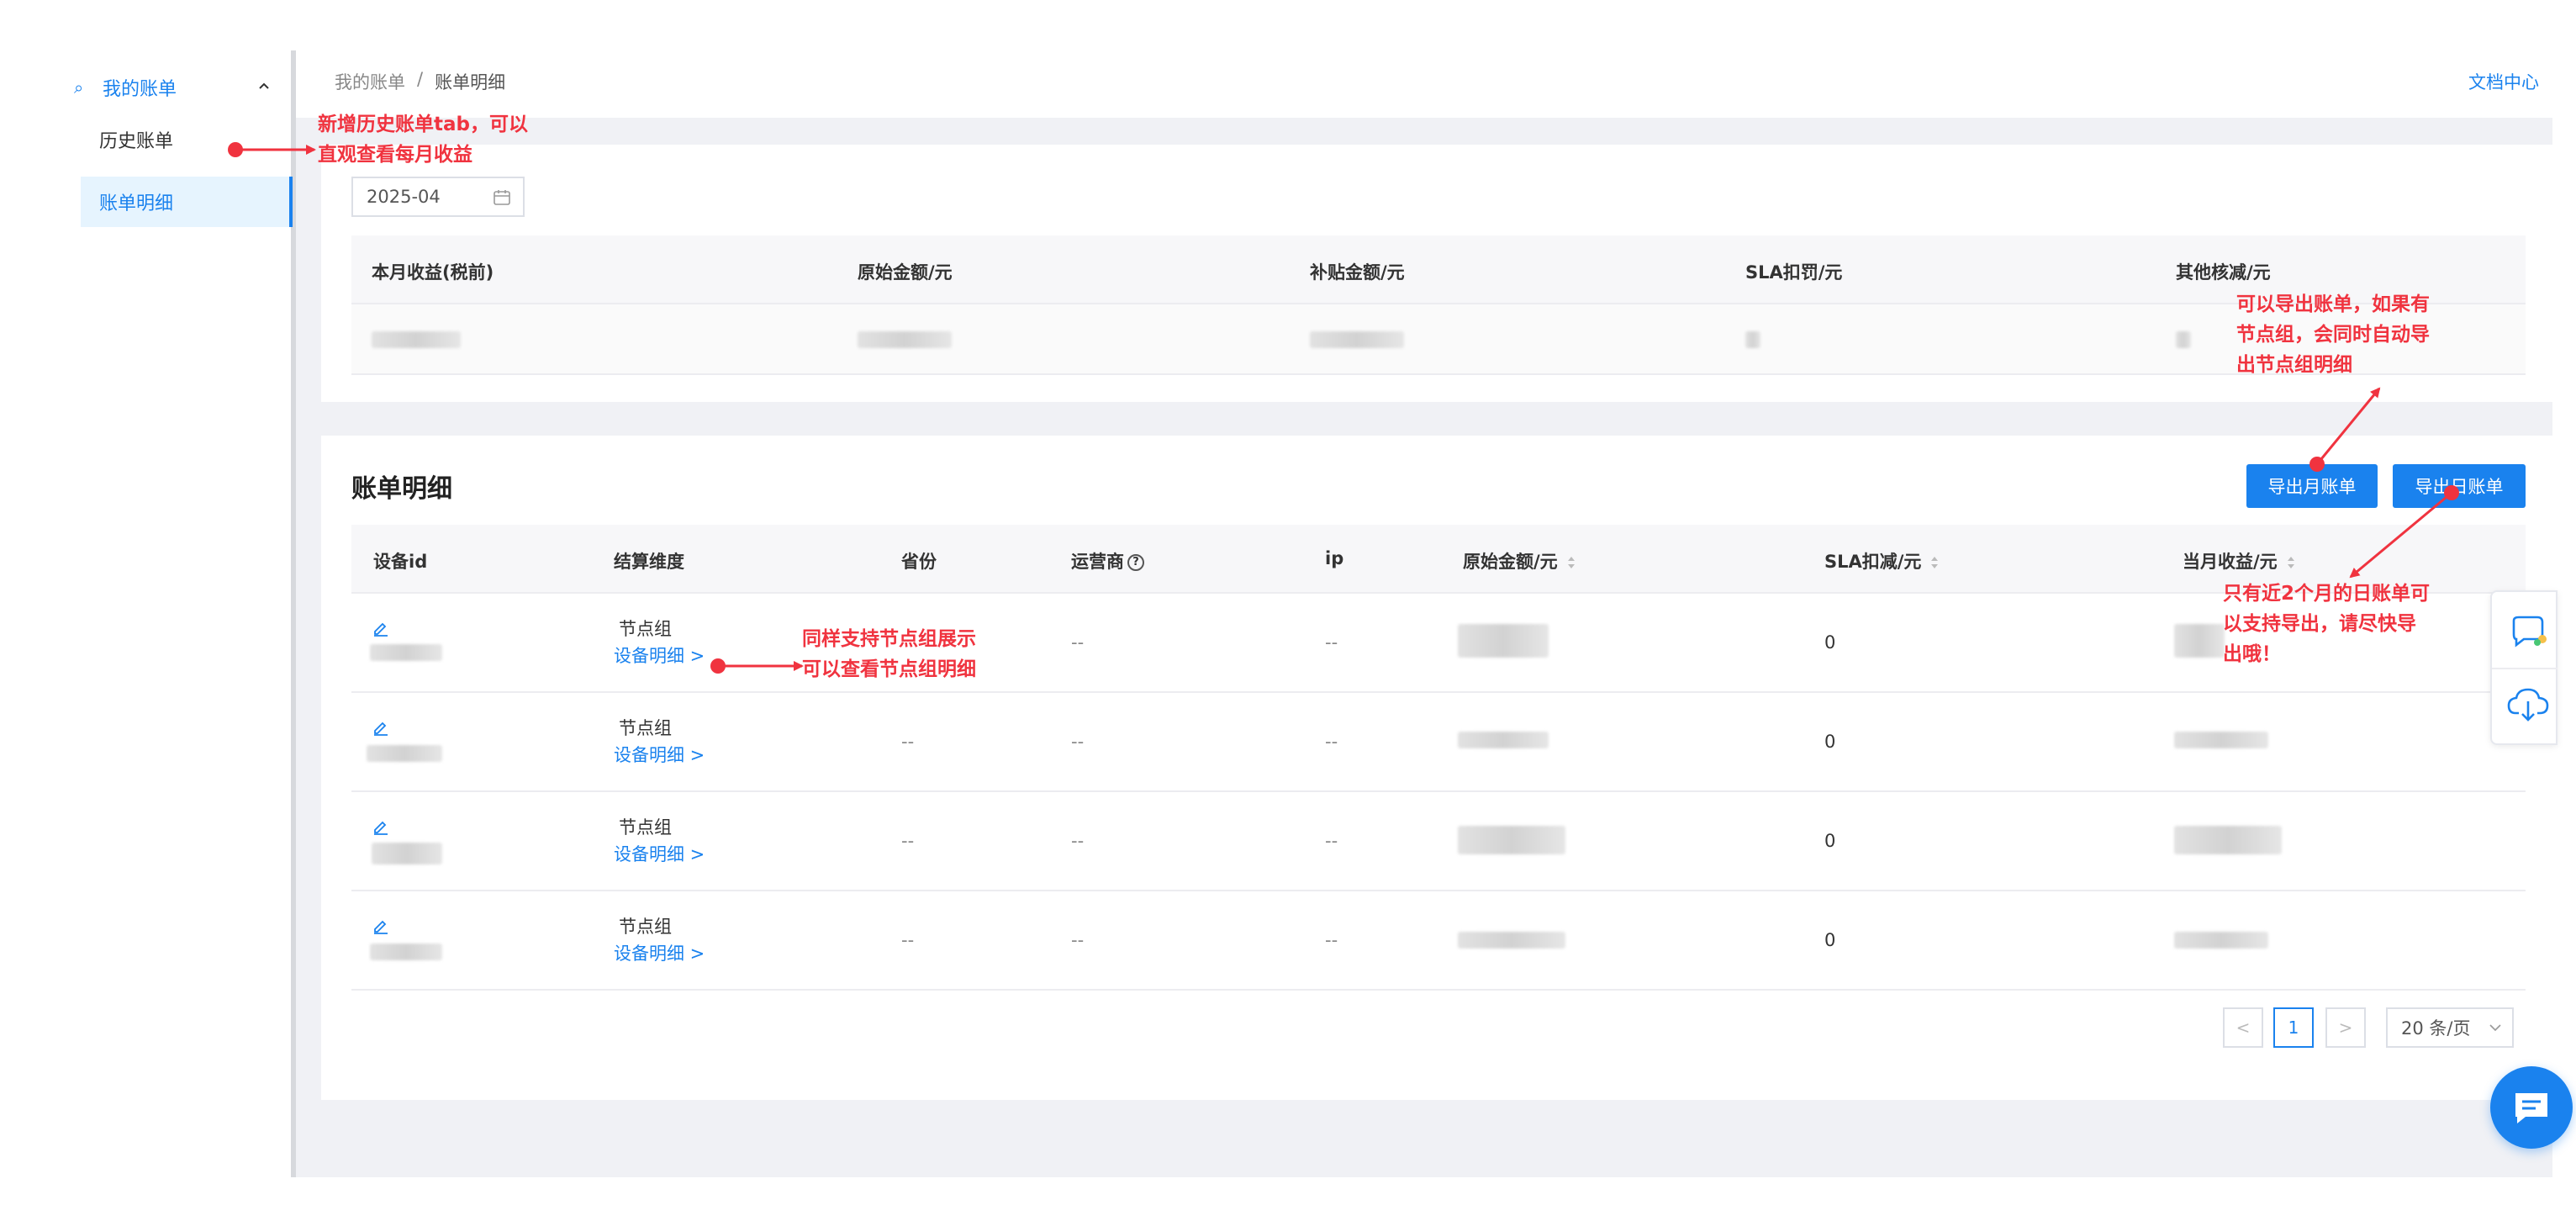  I want to click on annotation-line: 直观查看每月收益, so click(395, 155).